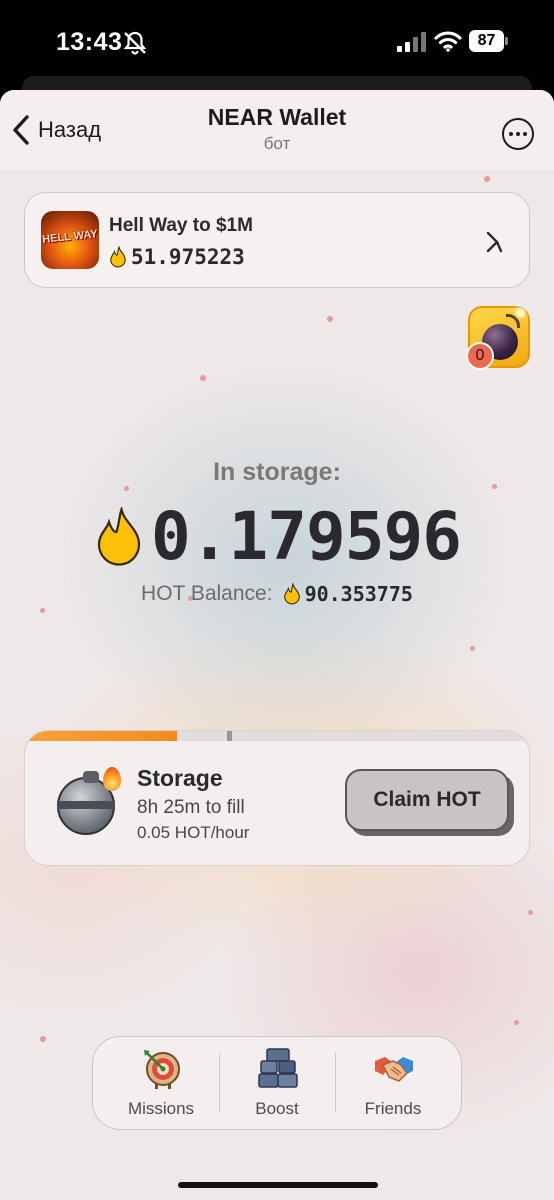 The height and width of the screenshot is (1200, 554). What do you see at coordinates (89, 803) in the screenshot?
I see `storage-bomb-icon` at bounding box center [89, 803].